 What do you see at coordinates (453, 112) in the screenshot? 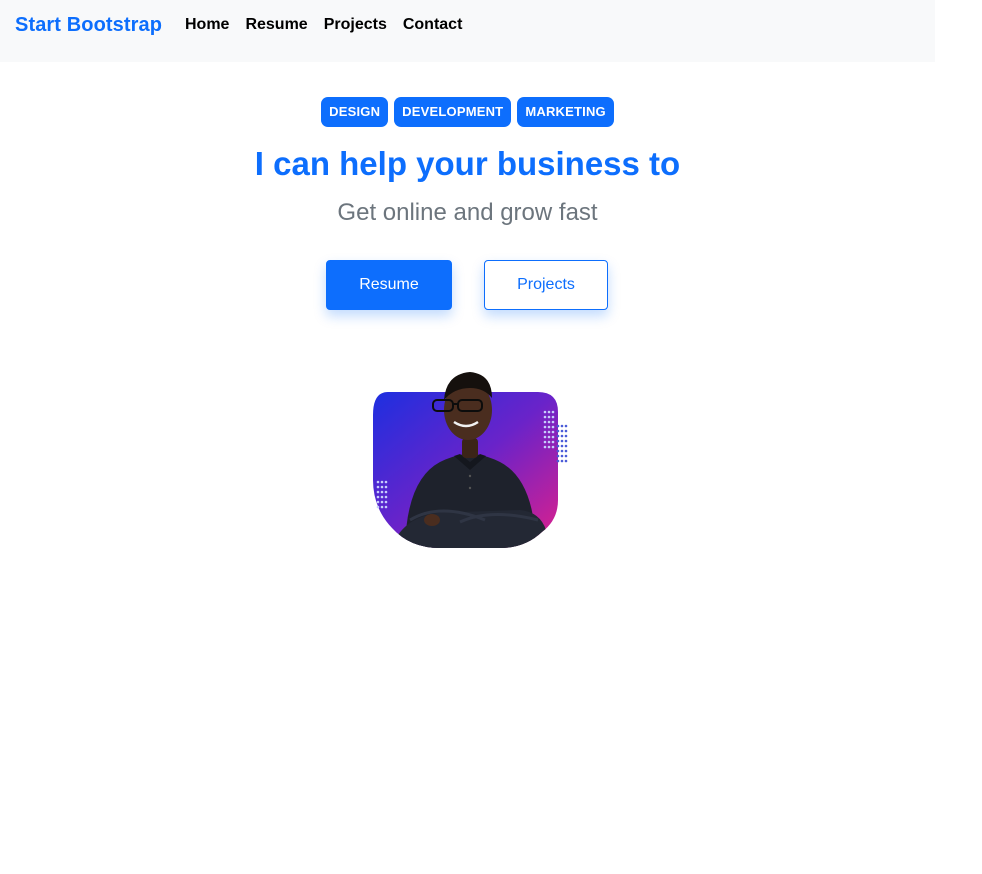
I see `badge-development: DEVELOPMENT` at bounding box center [453, 112].